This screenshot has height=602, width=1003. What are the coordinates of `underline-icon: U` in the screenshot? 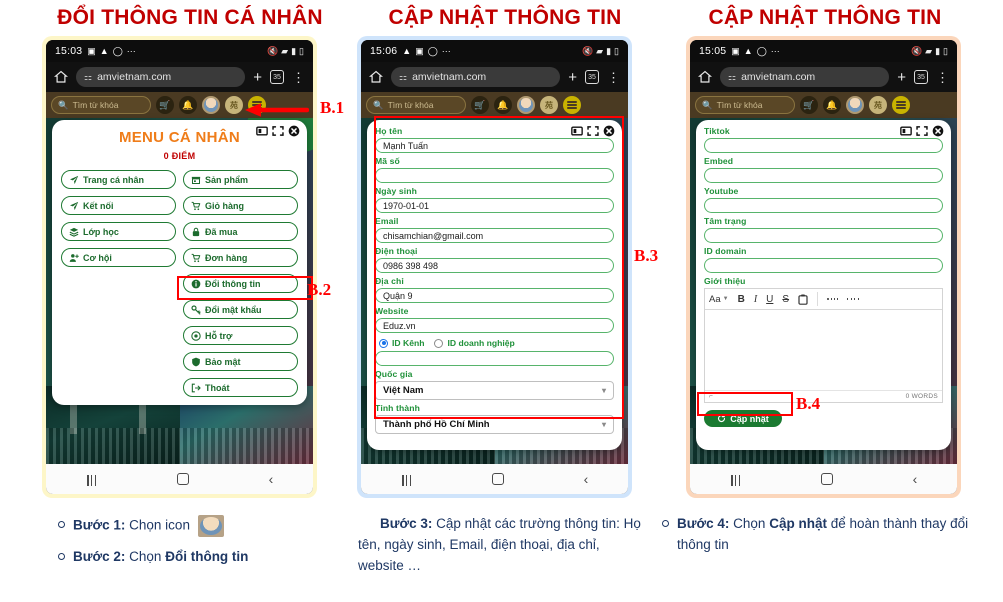 It's located at (769, 299).